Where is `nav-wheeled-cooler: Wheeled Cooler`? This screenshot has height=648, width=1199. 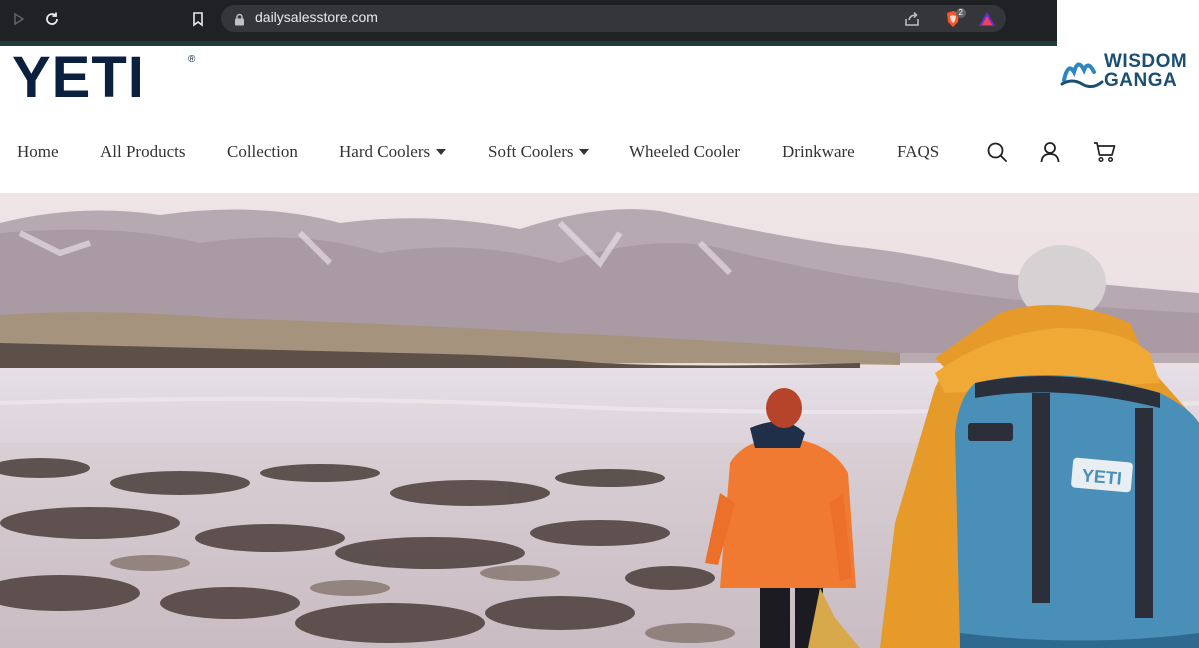 nav-wheeled-cooler: Wheeled Cooler is located at coordinates (684, 152).